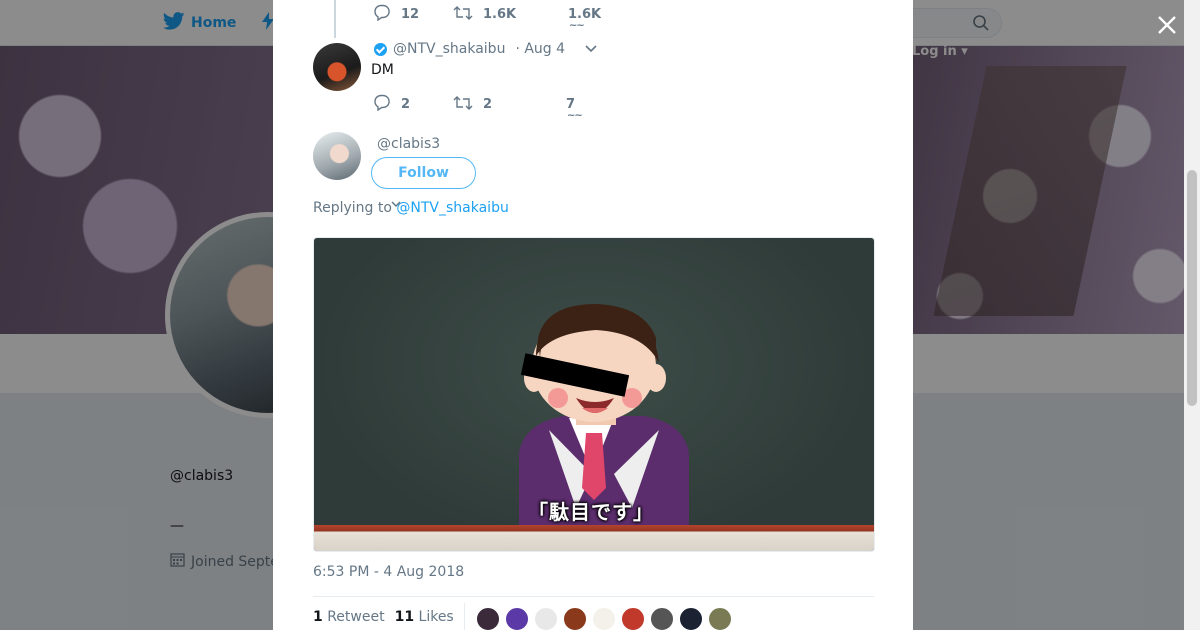 The width and height of the screenshot is (1200, 630). Describe the element at coordinates (509, 105) in the screenshot. I see `retweet-action: 2` at that location.